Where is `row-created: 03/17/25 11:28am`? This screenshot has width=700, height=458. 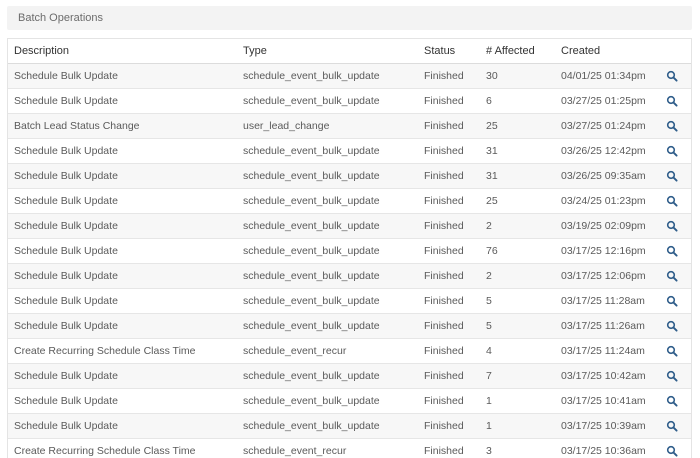 row-created: 03/17/25 11:28am is located at coordinates (613, 301).